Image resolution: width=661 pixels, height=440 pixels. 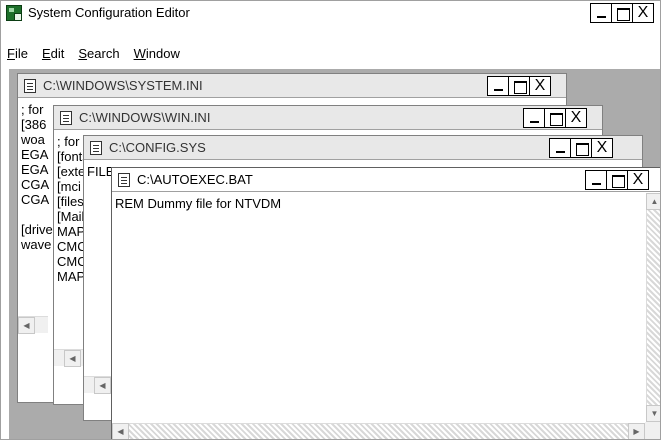 I want to click on sysedit-app-icon, so click(x=14, y=13).